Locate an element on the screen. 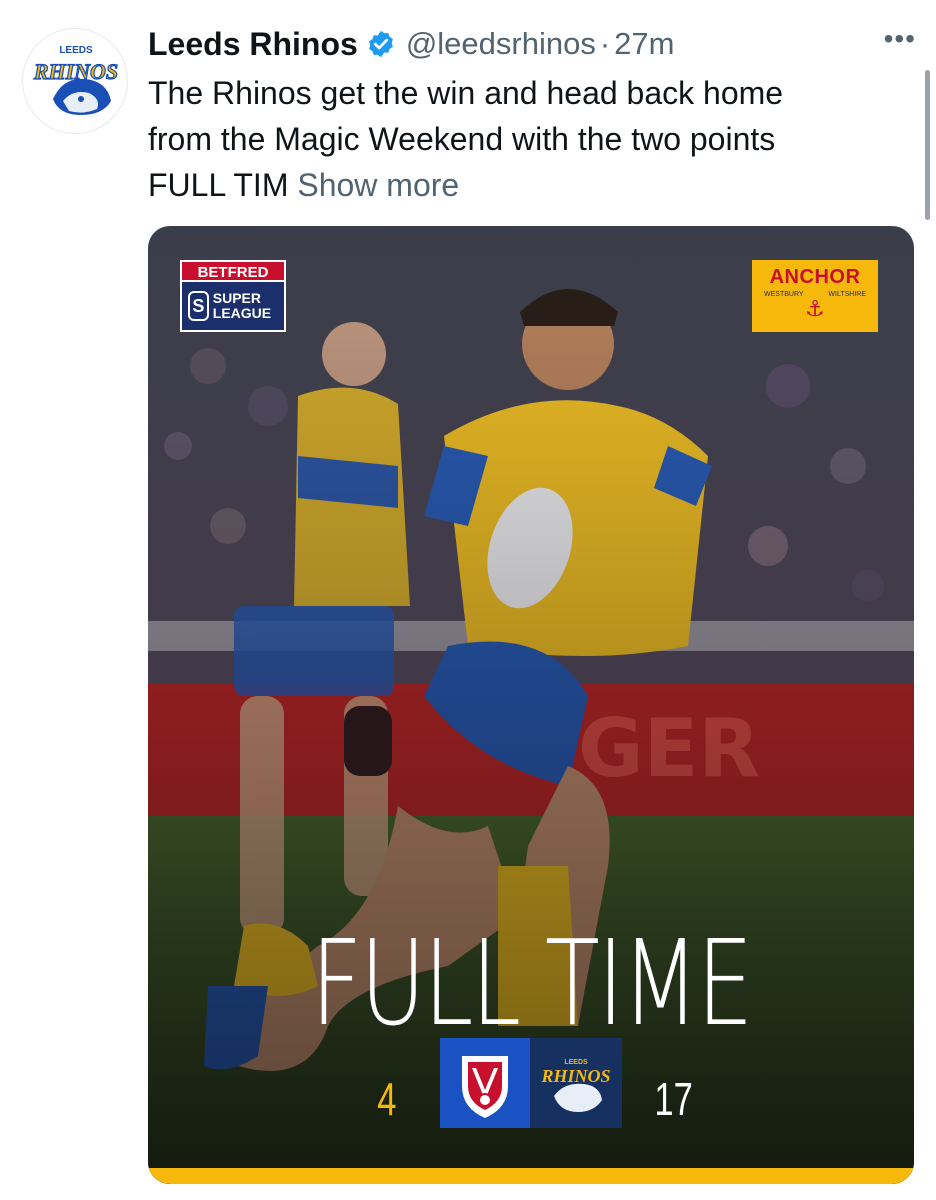  super-league-label: SUPER LEAGUE is located at coordinates (242, 305).